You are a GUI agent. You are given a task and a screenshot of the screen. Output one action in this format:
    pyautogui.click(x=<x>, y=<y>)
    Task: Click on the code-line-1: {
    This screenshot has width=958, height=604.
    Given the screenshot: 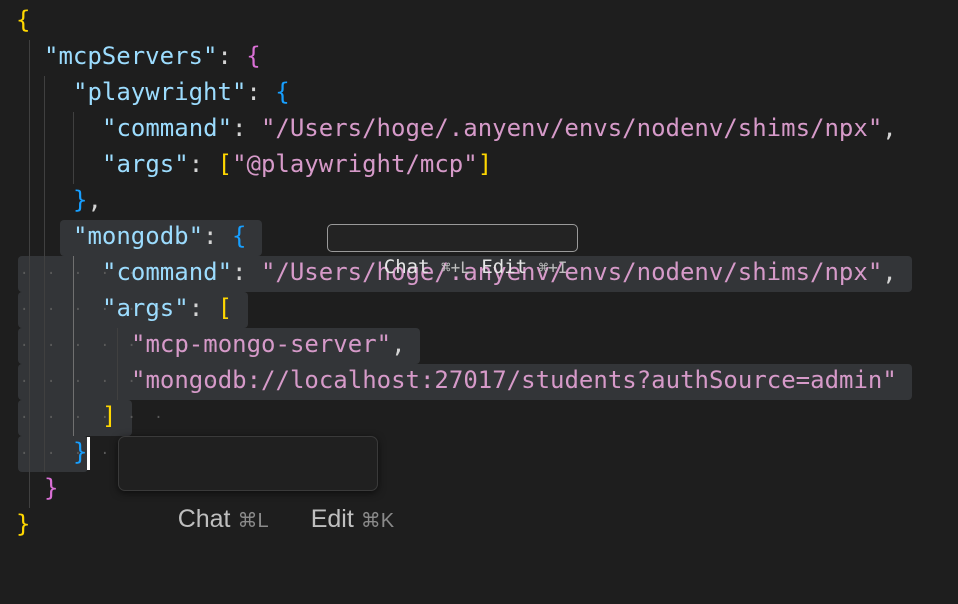 What is the action you would take?
    pyautogui.click(x=23, y=20)
    